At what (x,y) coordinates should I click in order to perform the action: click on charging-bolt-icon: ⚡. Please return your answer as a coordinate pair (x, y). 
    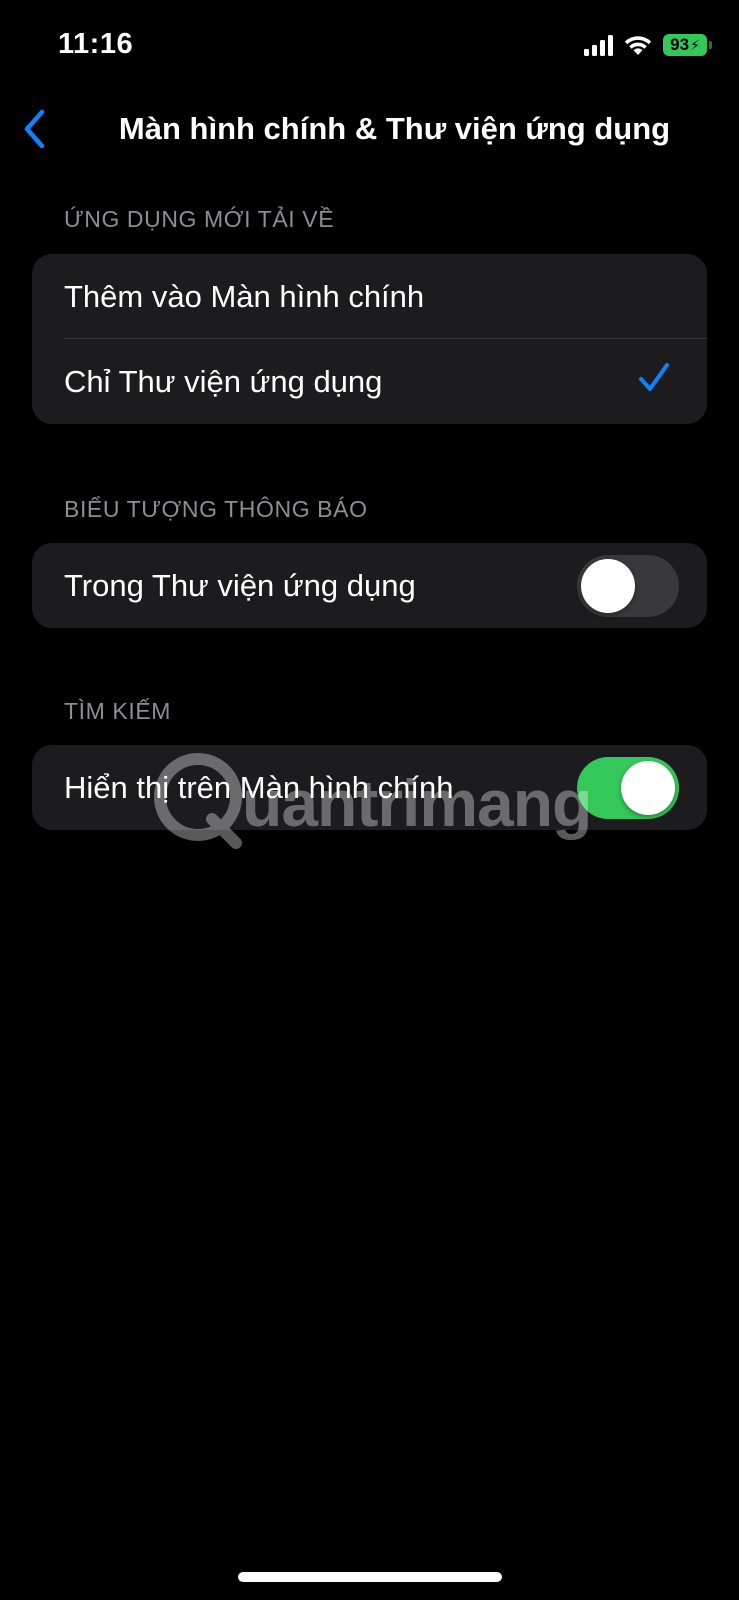
    Looking at the image, I should click on (695, 44).